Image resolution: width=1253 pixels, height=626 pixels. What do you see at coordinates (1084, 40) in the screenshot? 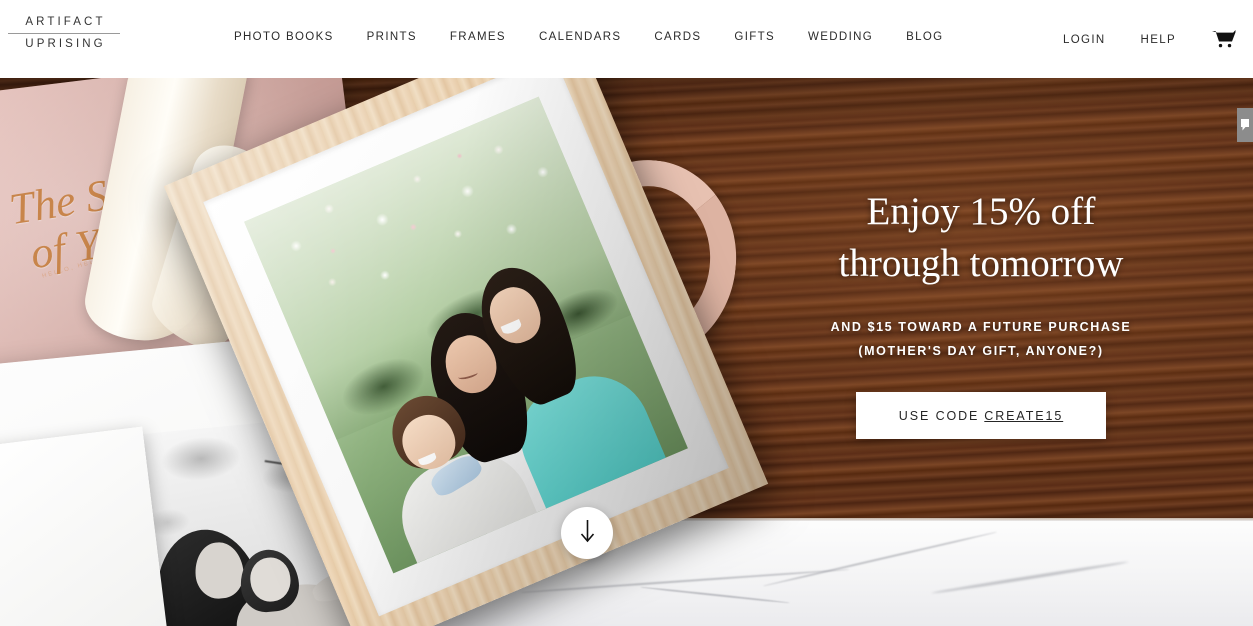
I see `nav-login: LOGIN` at bounding box center [1084, 40].